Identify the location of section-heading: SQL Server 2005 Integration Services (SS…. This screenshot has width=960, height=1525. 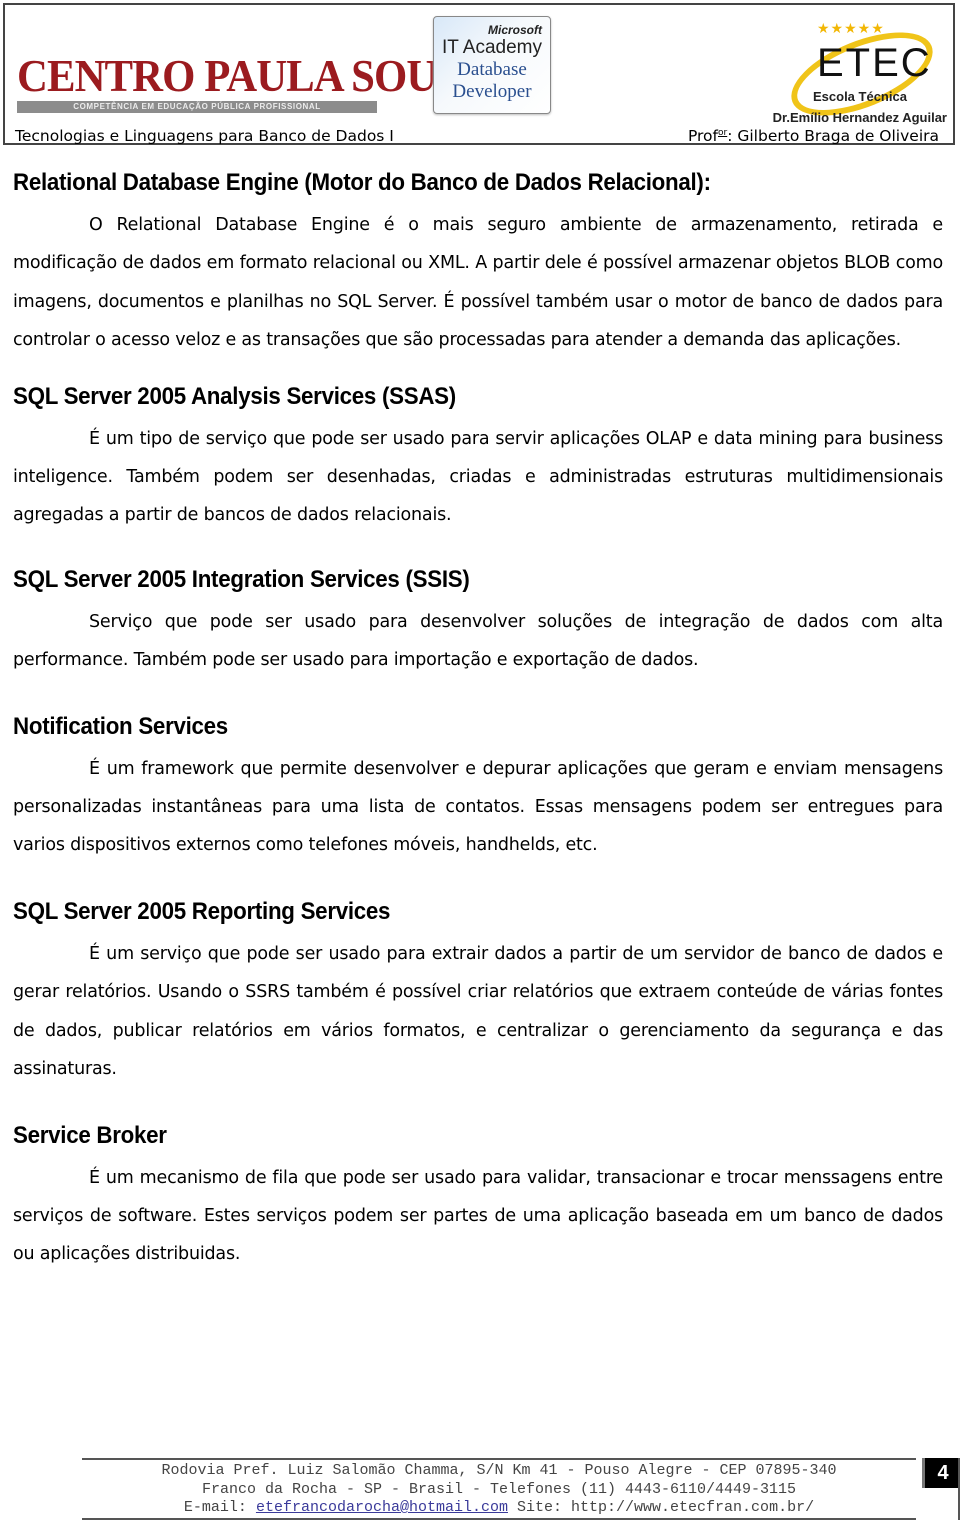
(241, 579).